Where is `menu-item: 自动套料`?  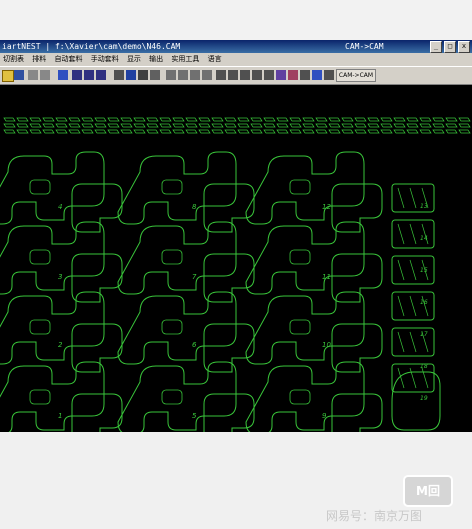
menu-item: 自动套料 is located at coordinates (68, 59).